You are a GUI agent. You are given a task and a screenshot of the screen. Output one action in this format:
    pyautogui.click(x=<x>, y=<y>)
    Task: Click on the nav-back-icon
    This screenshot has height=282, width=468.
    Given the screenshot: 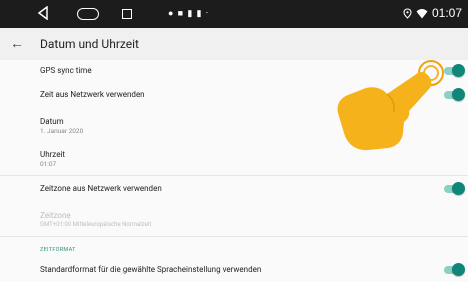 What is the action you would take?
    pyautogui.click(x=43, y=13)
    